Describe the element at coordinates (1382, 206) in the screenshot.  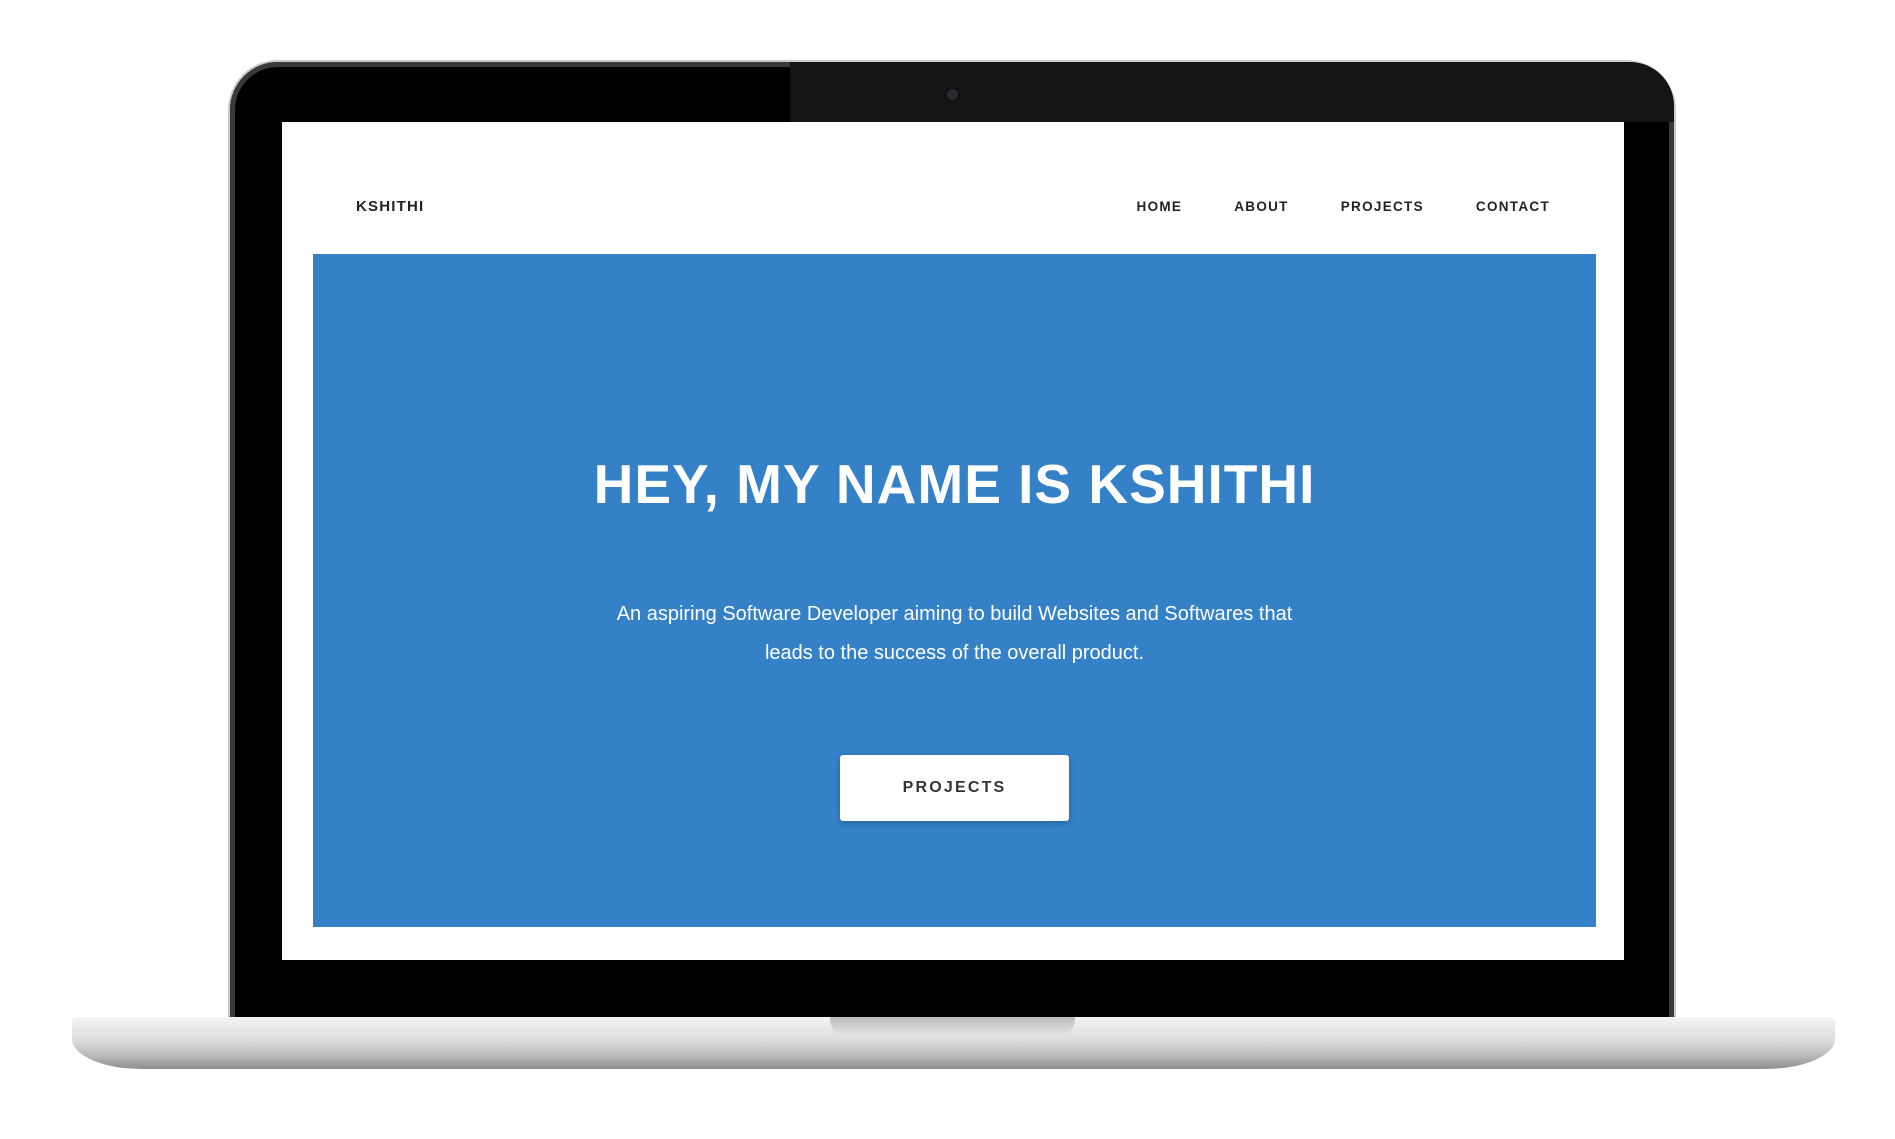
I see `nav-projects-link: PROJECTS` at that location.